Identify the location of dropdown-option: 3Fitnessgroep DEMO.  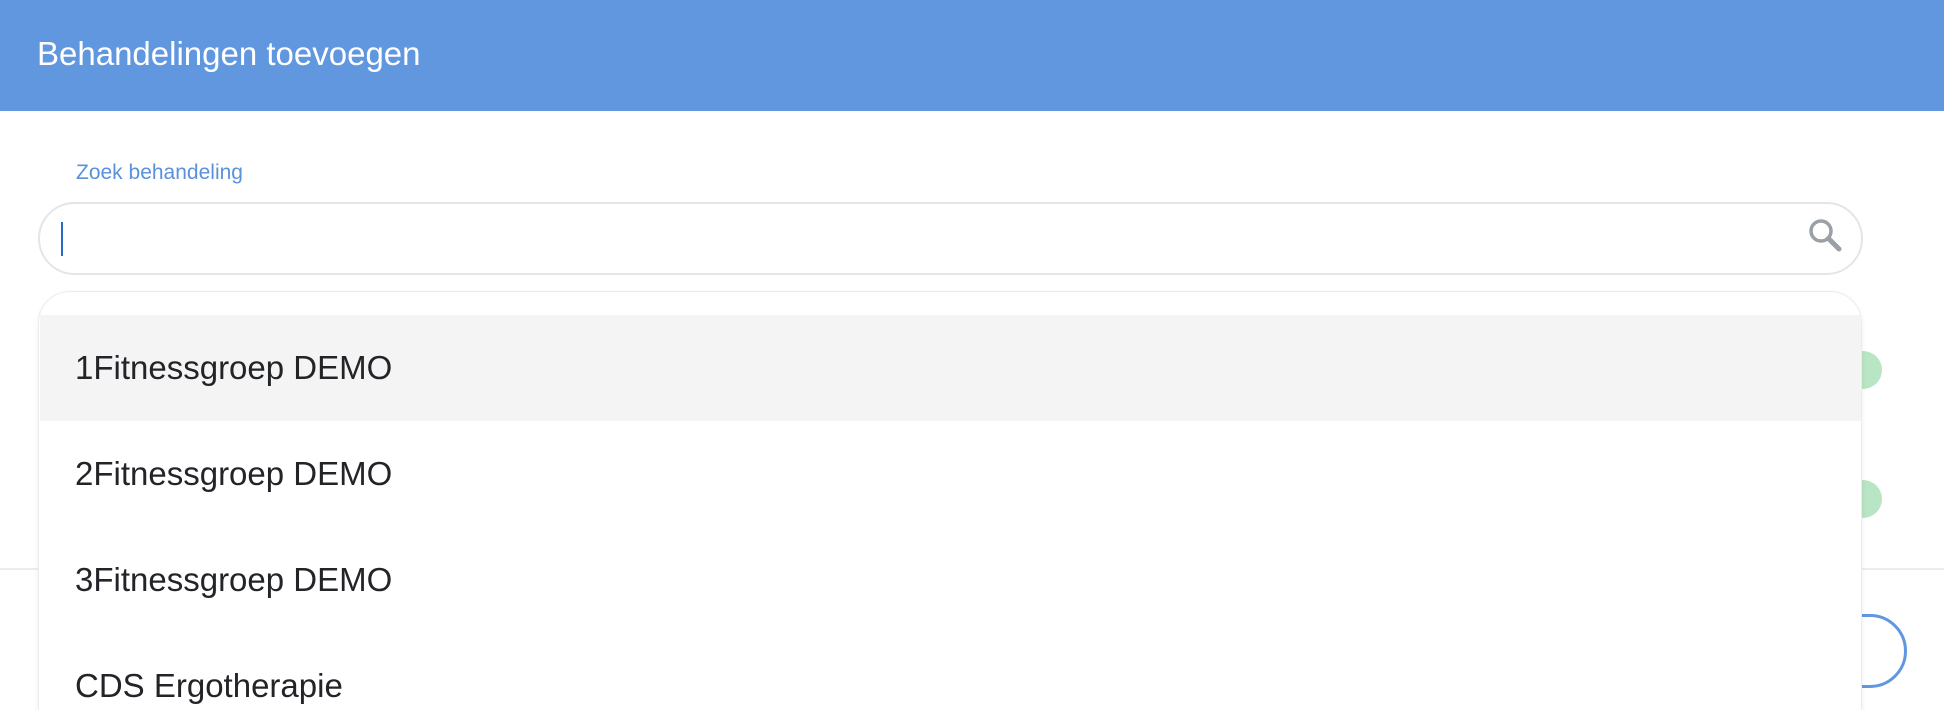
(950, 580).